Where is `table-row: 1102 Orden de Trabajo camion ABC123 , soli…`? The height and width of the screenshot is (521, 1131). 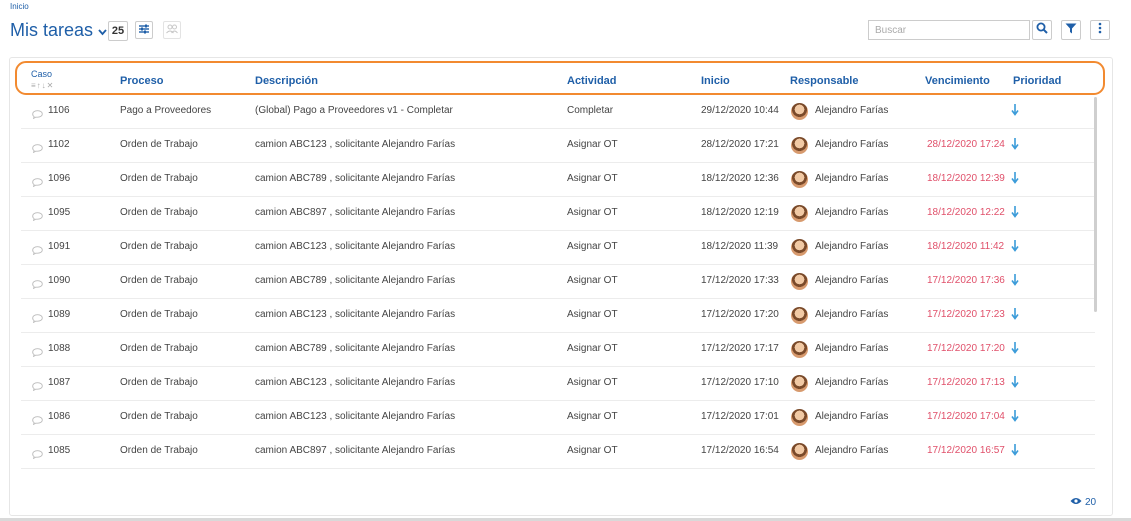 table-row: 1102 Orden de Trabajo camion ABC123 , soli… is located at coordinates (558, 146).